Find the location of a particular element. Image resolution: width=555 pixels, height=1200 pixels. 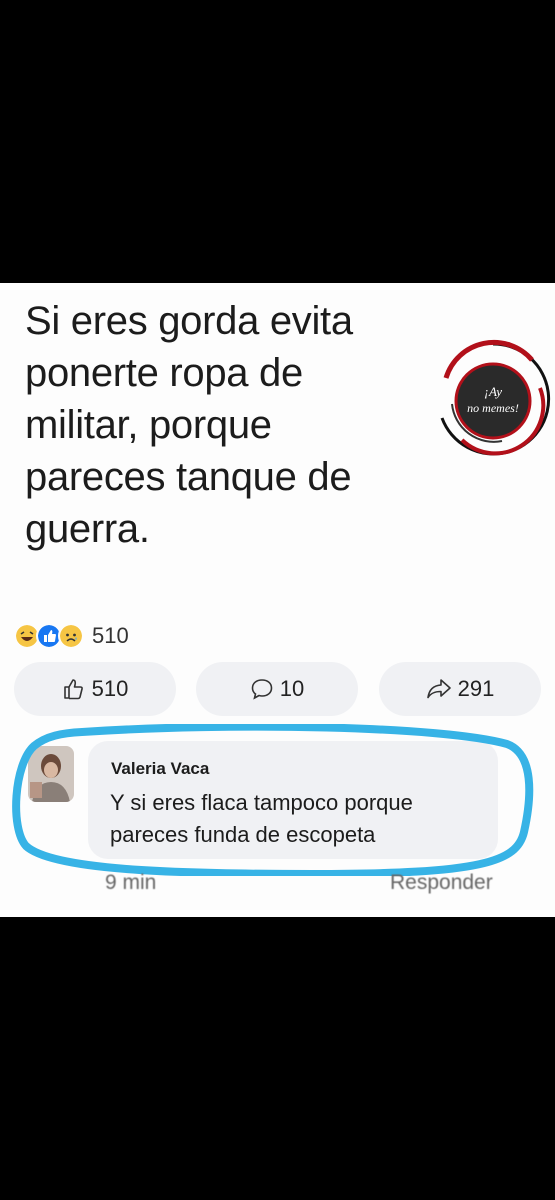

like-button: 510 is located at coordinates (95, 689).